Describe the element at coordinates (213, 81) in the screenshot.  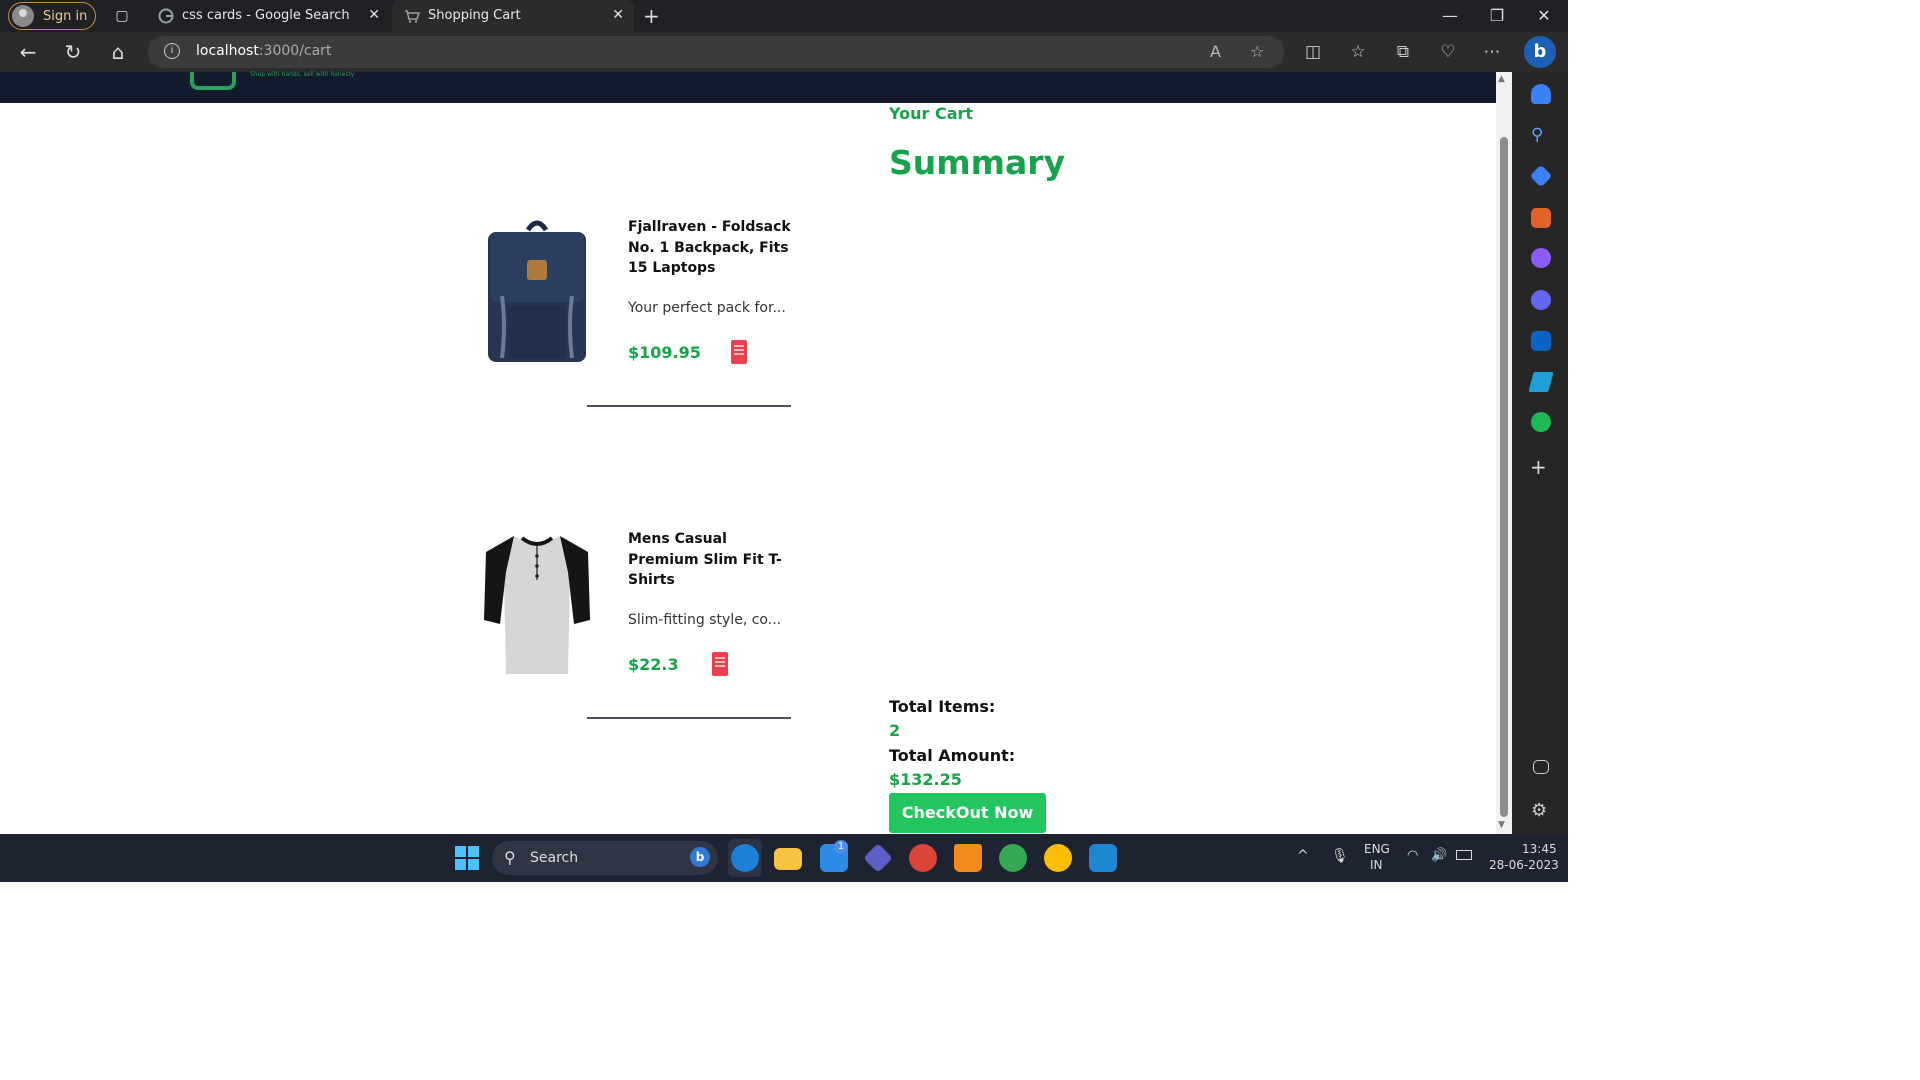
I see `site-logo-icon` at that location.